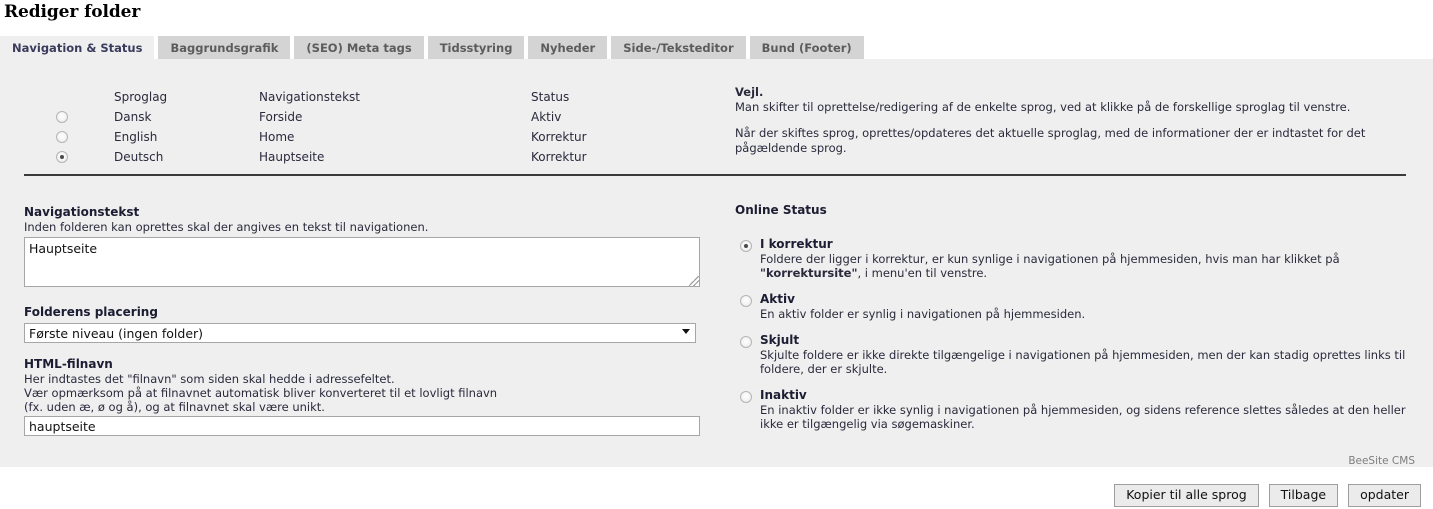 The image size is (1433, 509). I want to click on nav-text-textarea: Hauptseite, so click(362, 262).